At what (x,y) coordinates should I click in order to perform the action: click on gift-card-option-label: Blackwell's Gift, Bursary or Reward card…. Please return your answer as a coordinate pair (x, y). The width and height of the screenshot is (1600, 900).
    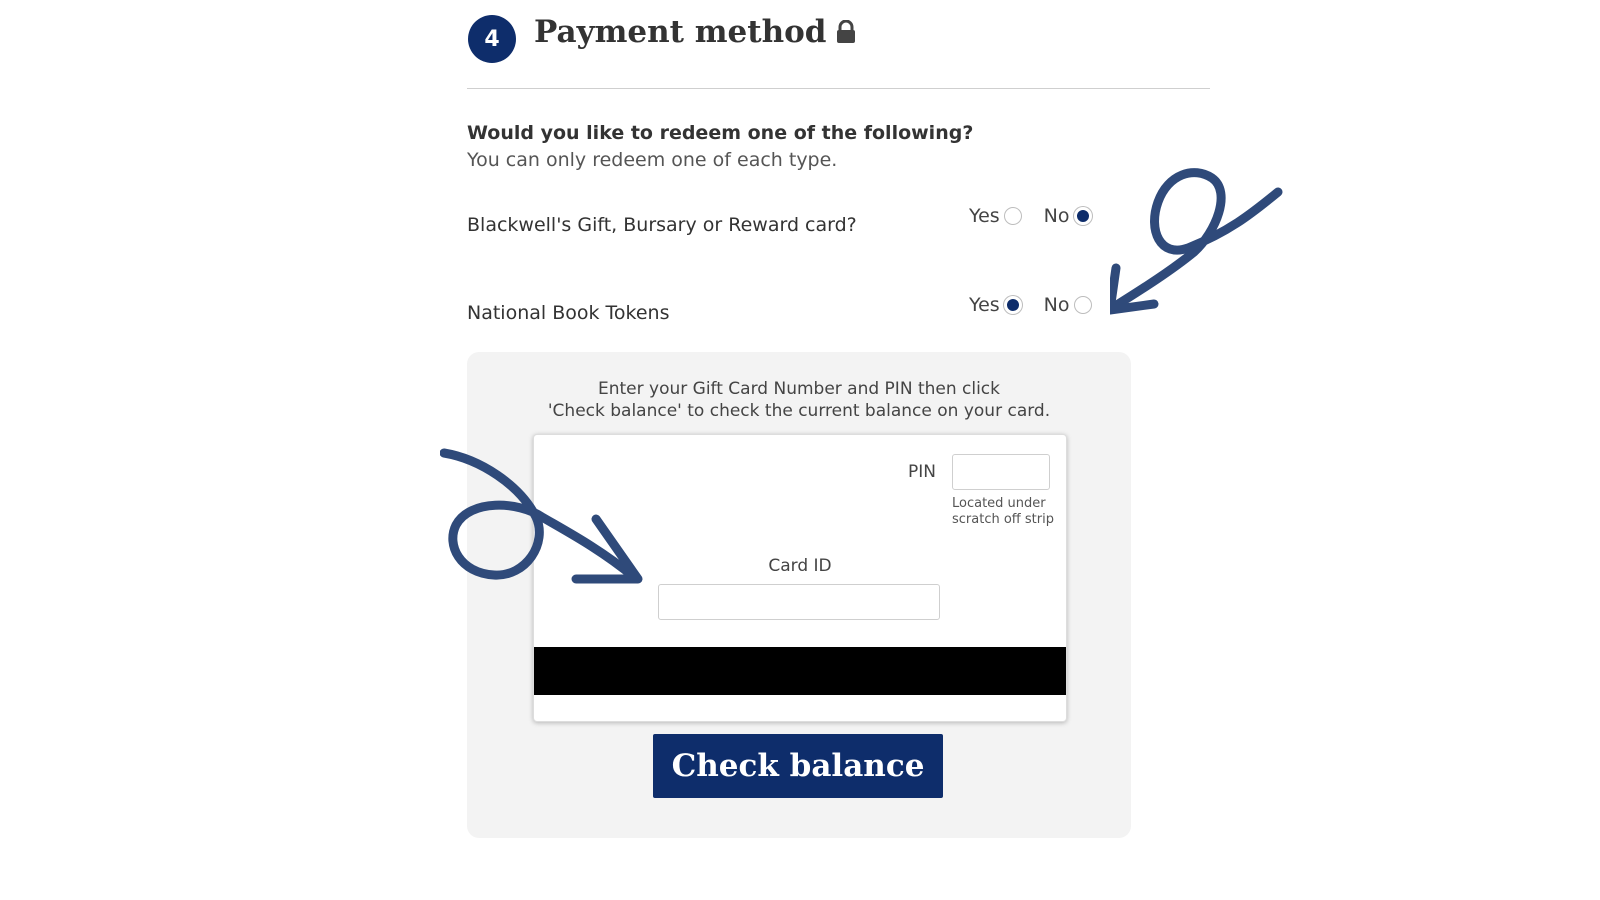
    Looking at the image, I should click on (662, 225).